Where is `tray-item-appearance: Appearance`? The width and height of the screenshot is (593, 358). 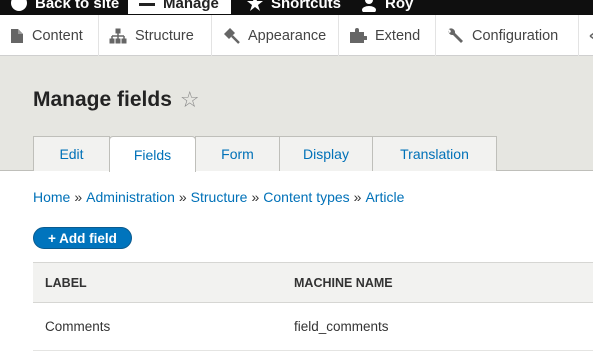 tray-item-appearance: Appearance is located at coordinates (275, 35).